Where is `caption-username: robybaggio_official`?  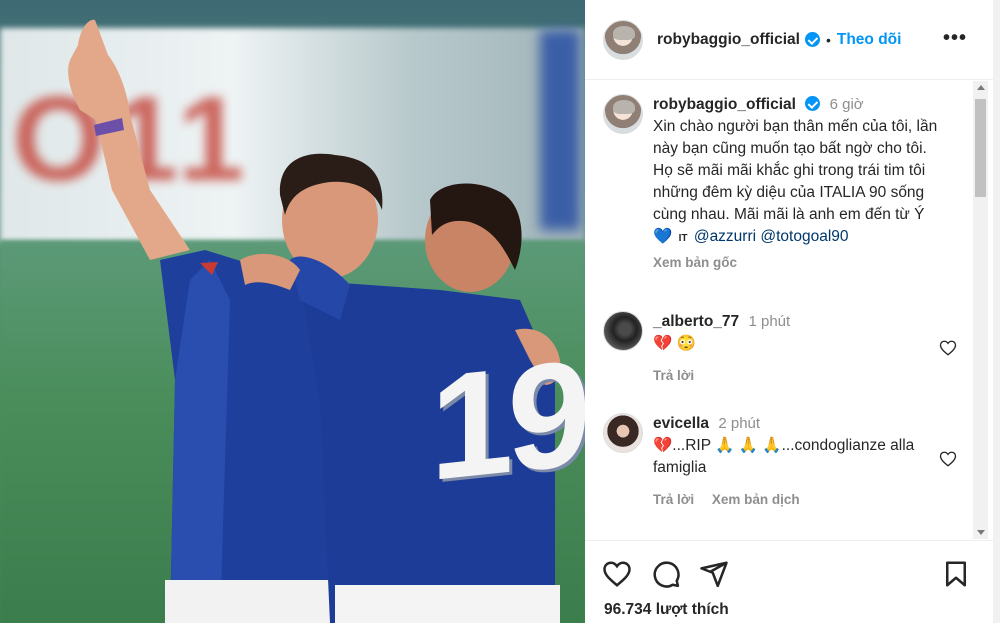
caption-username: robybaggio_official is located at coordinates (724, 104).